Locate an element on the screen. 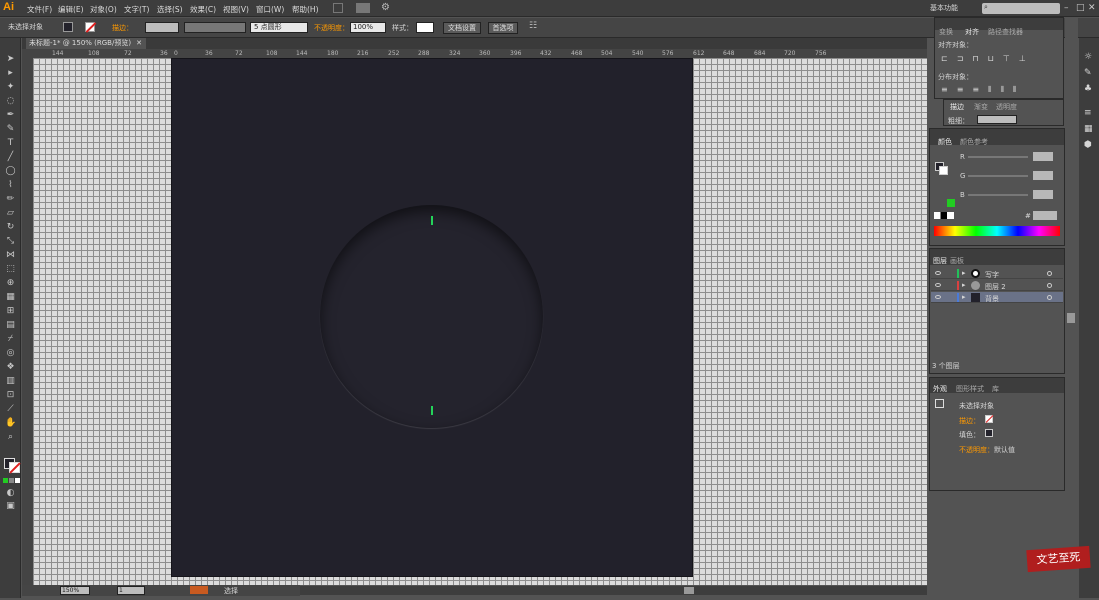 The height and width of the screenshot is (600, 1099). layer-row-background: ▸ 背景 is located at coordinates (997, 297).